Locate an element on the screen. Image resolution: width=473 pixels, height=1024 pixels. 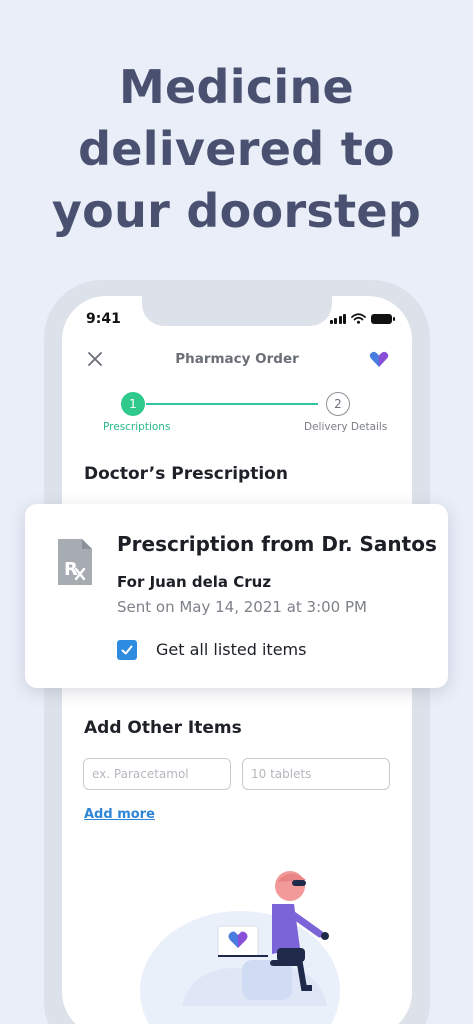
step-1-label: Prescriptions is located at coordinates (137, 427).